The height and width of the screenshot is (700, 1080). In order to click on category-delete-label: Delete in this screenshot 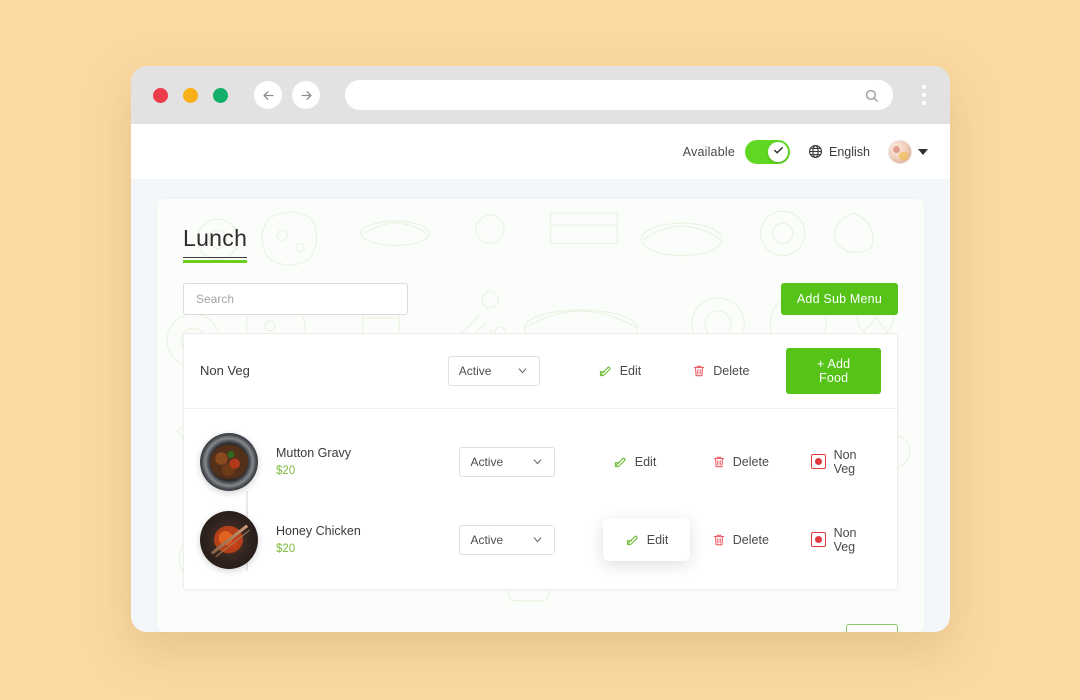, I will do `click(731, 370)`.